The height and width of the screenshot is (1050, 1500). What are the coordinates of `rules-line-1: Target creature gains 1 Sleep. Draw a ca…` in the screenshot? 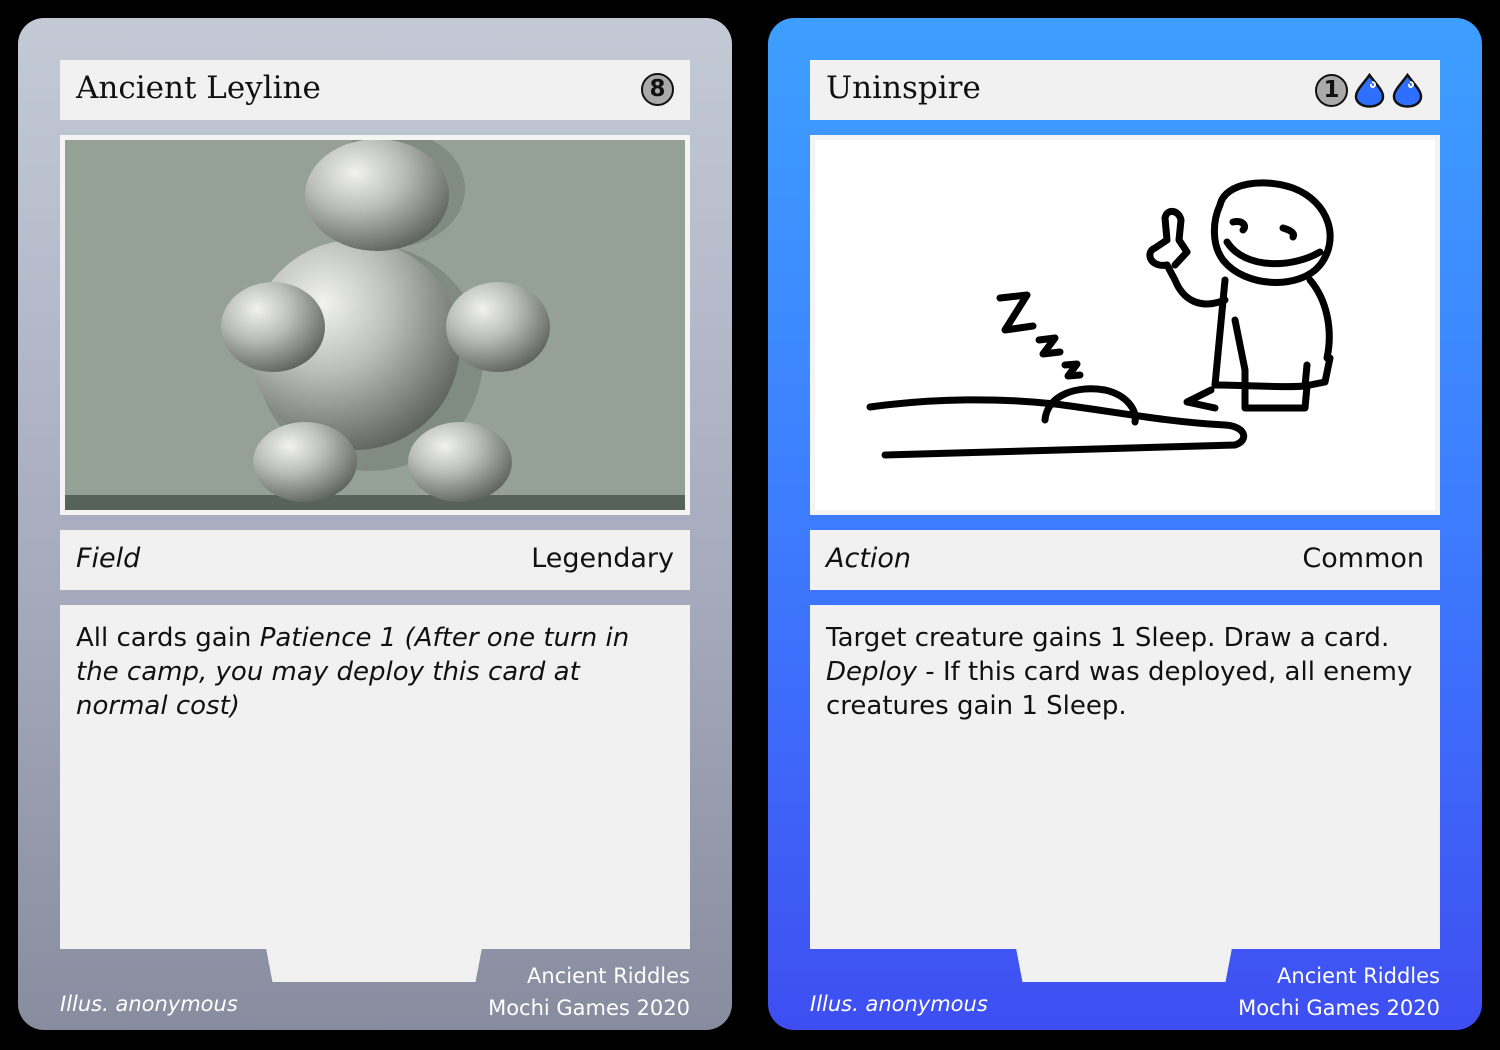 It's located at (1108, 638).